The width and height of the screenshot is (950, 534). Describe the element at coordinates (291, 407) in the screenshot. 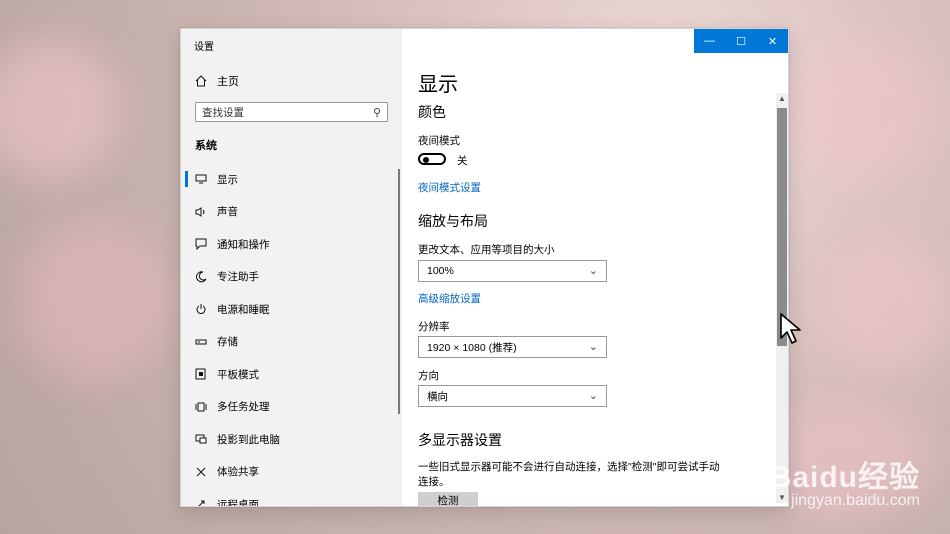

I see `sidebar-item-multitasking: 多任务处理` at that location.